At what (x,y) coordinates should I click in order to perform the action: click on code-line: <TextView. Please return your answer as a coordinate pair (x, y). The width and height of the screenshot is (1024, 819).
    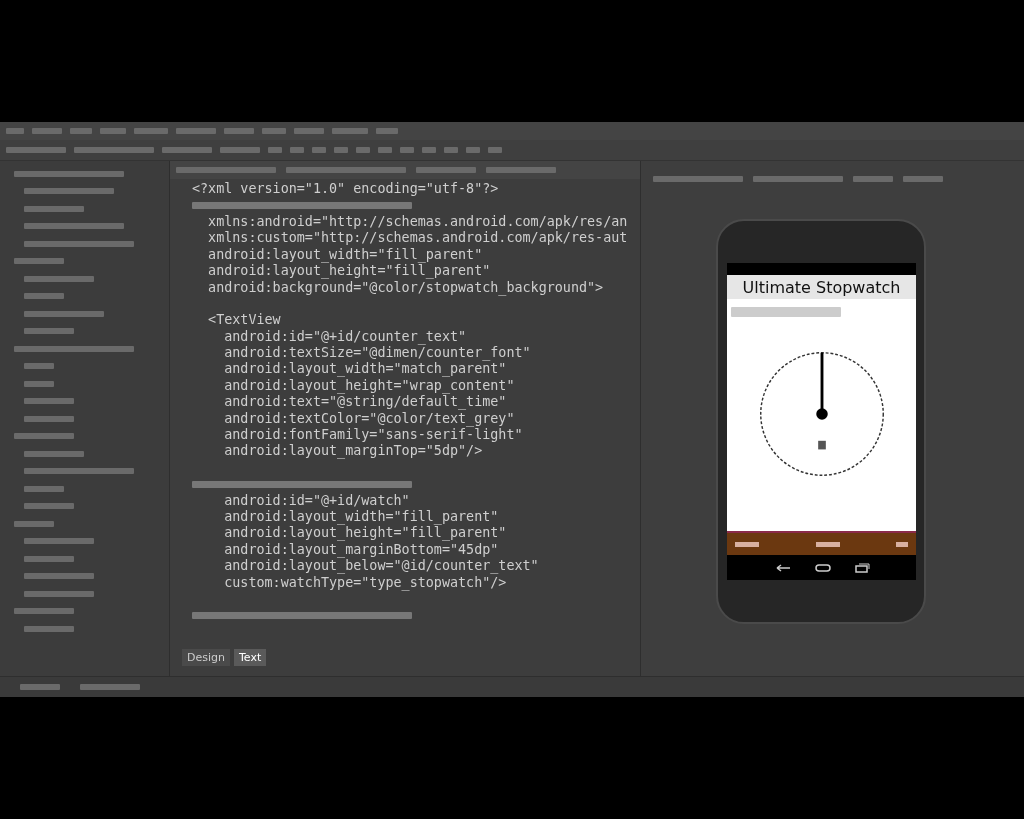
    Looking at the image, I should click on (244, 320).